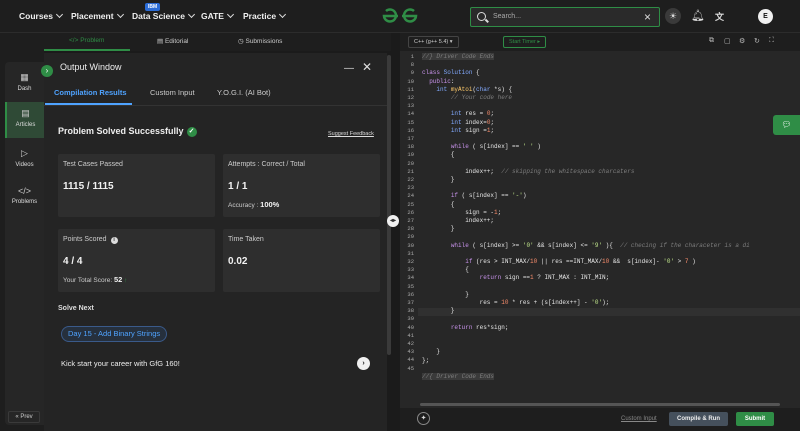 The height and width of the screenshot is (431, 800). Describe the element at coordinates (647, 17) in the screenshot. I see `close-icon: ×` at that location.